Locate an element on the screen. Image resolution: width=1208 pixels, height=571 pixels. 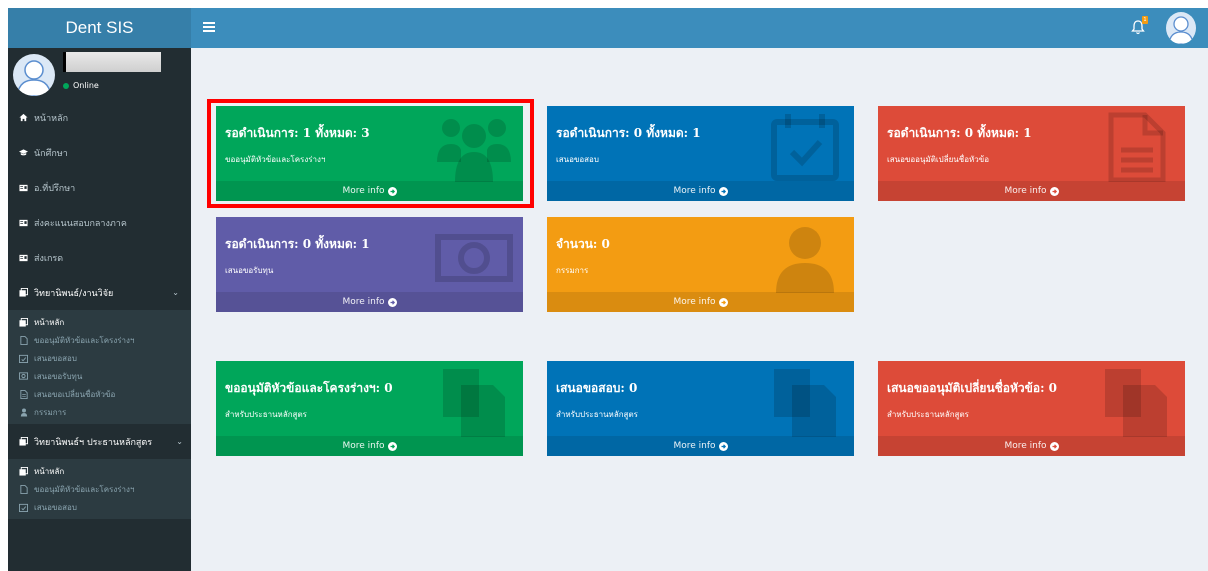
sidebar-item-students: นักศึกษา is located at coordinates (99, 152).